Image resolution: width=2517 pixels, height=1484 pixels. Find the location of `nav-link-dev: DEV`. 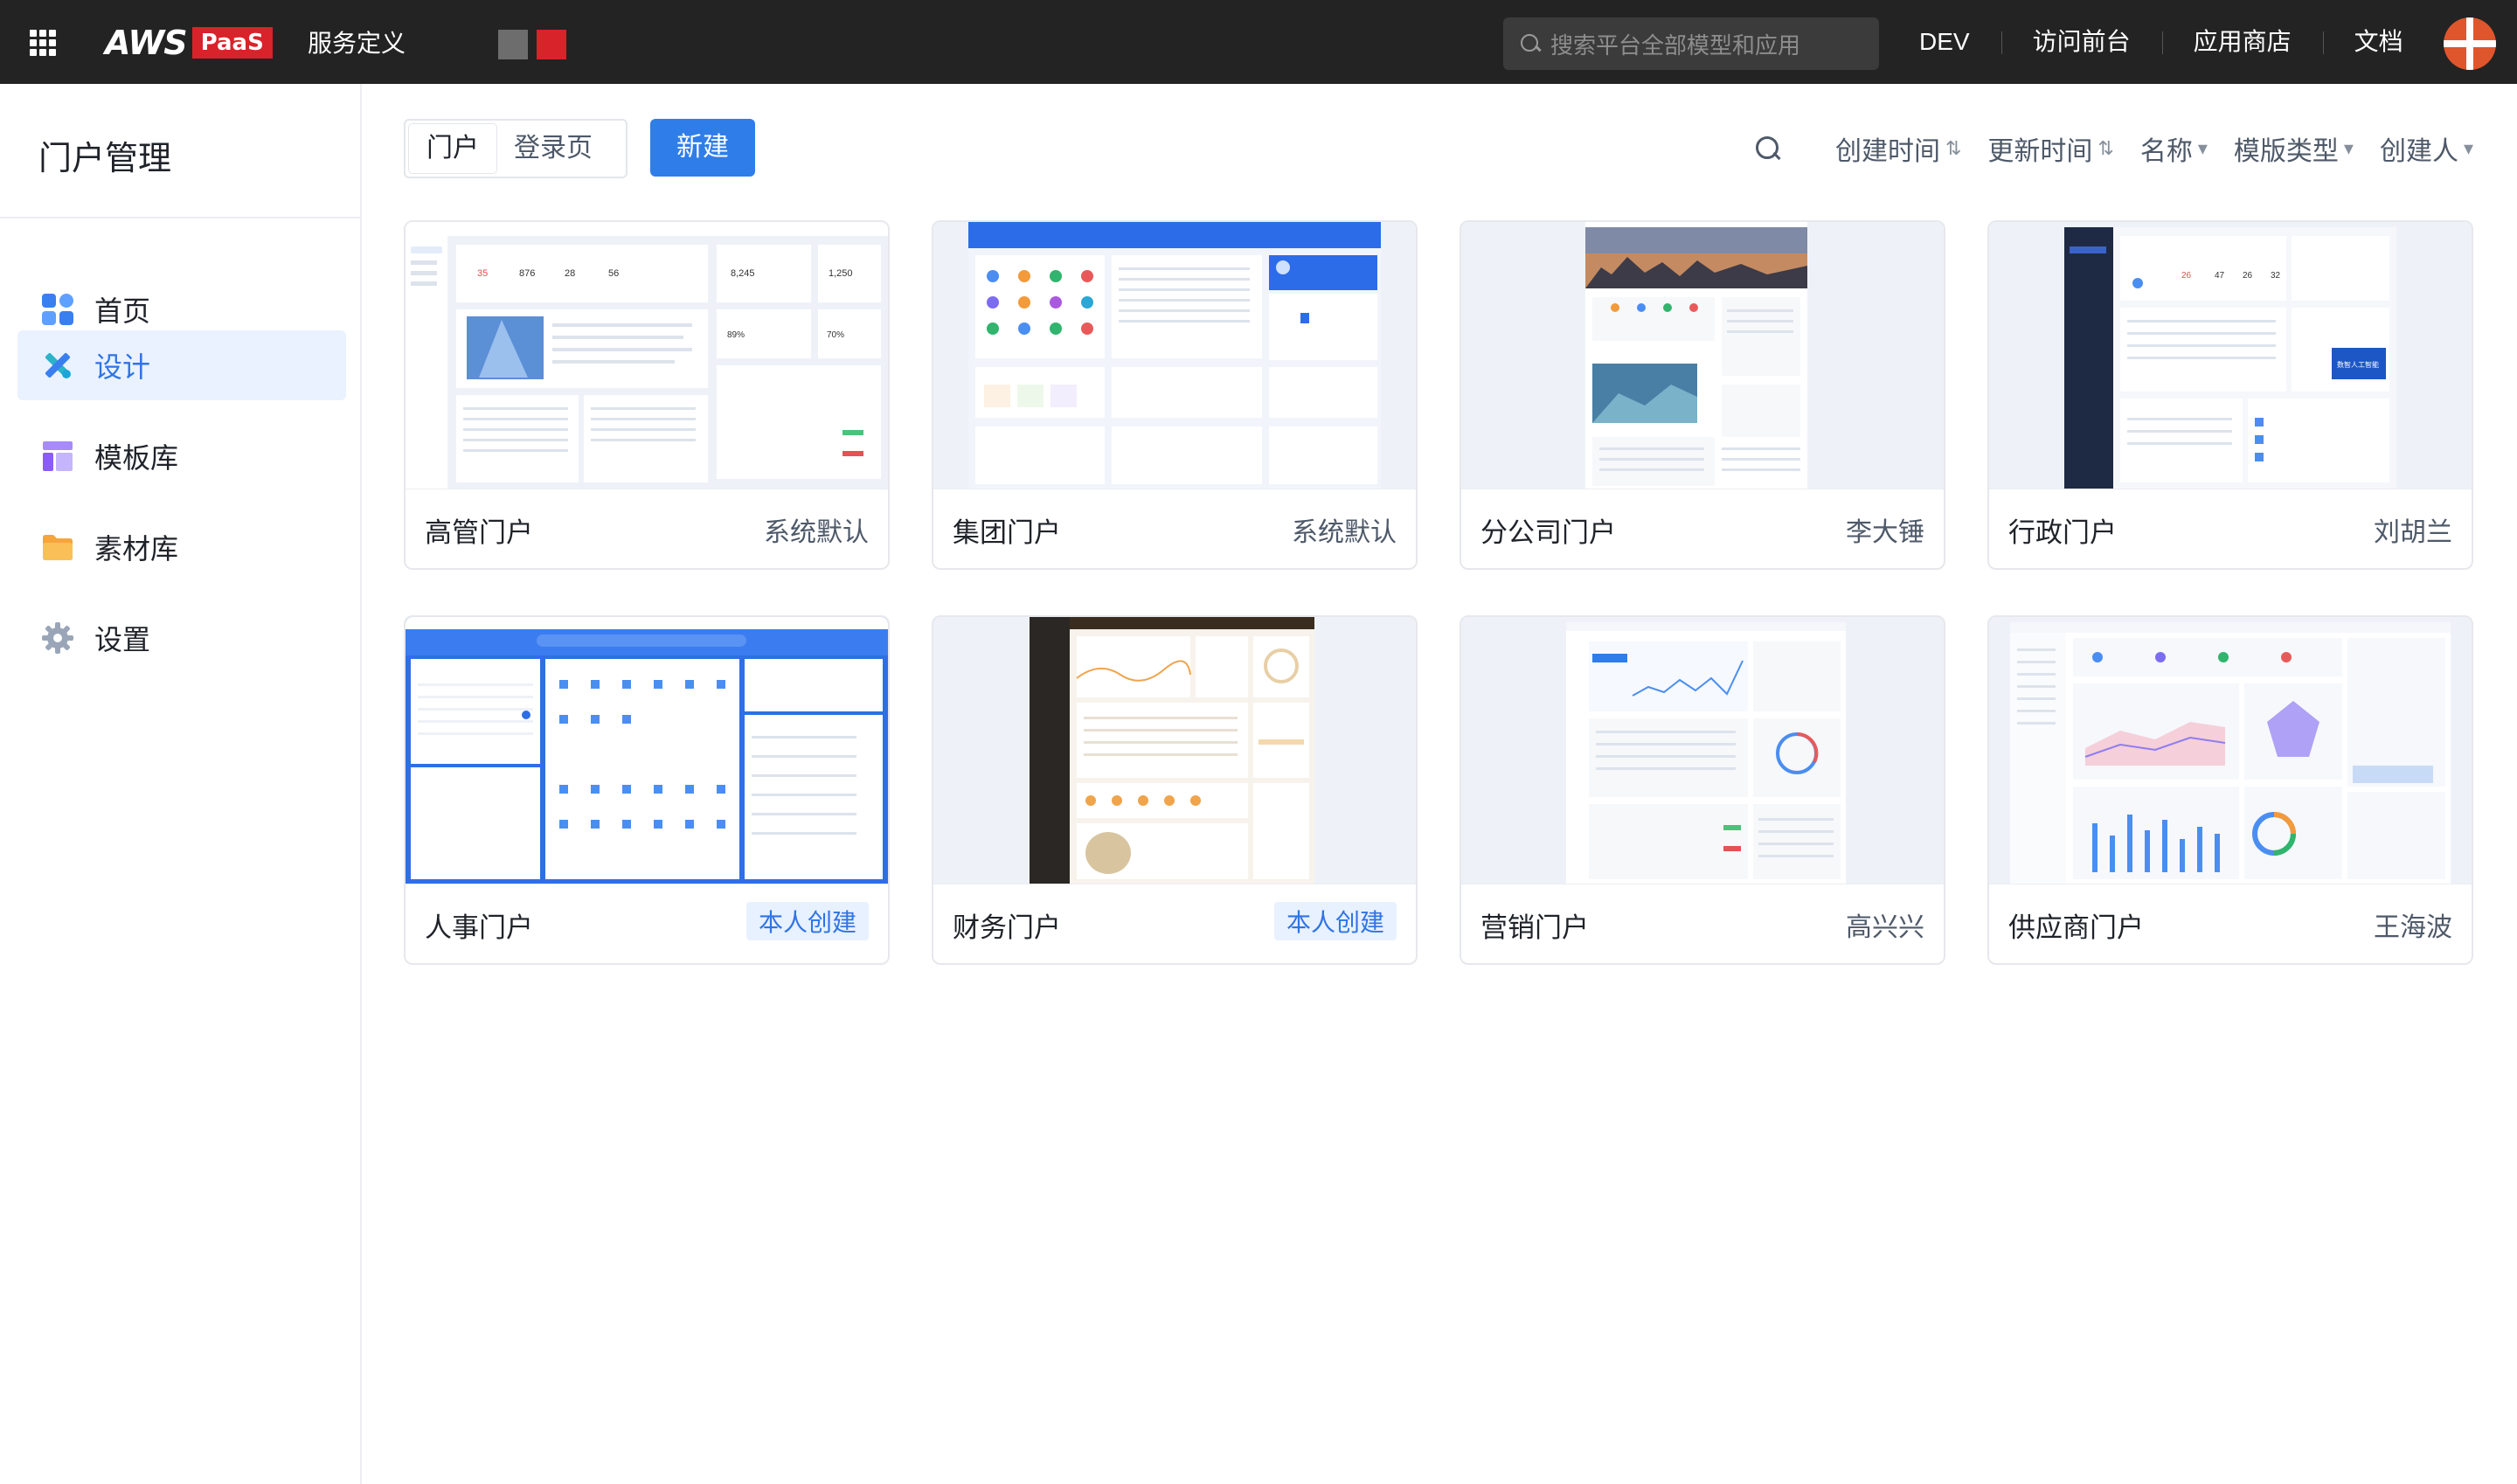

nav-link-dev: DEV is located at coordinates (1944, 42).